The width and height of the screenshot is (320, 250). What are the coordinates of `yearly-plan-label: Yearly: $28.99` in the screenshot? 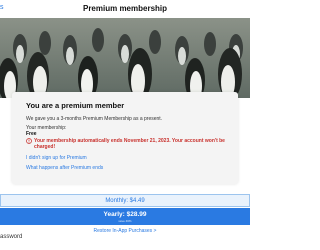 It's located at (125, 214).